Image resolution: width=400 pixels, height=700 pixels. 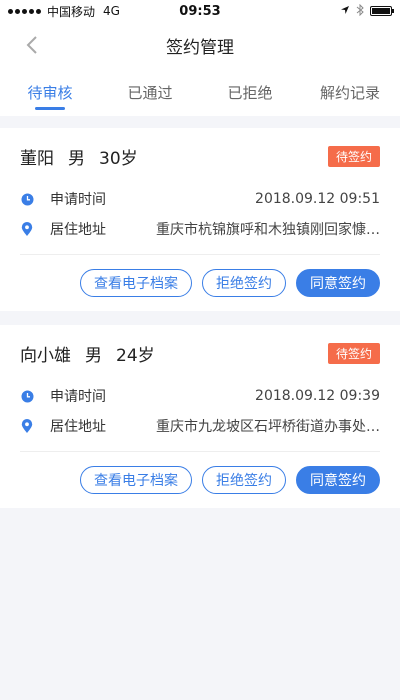 What do you see at coordinates (50, 92) in the screenshot?
I see `tab-pending-review: 待审核` at bounding box center [50, 92].